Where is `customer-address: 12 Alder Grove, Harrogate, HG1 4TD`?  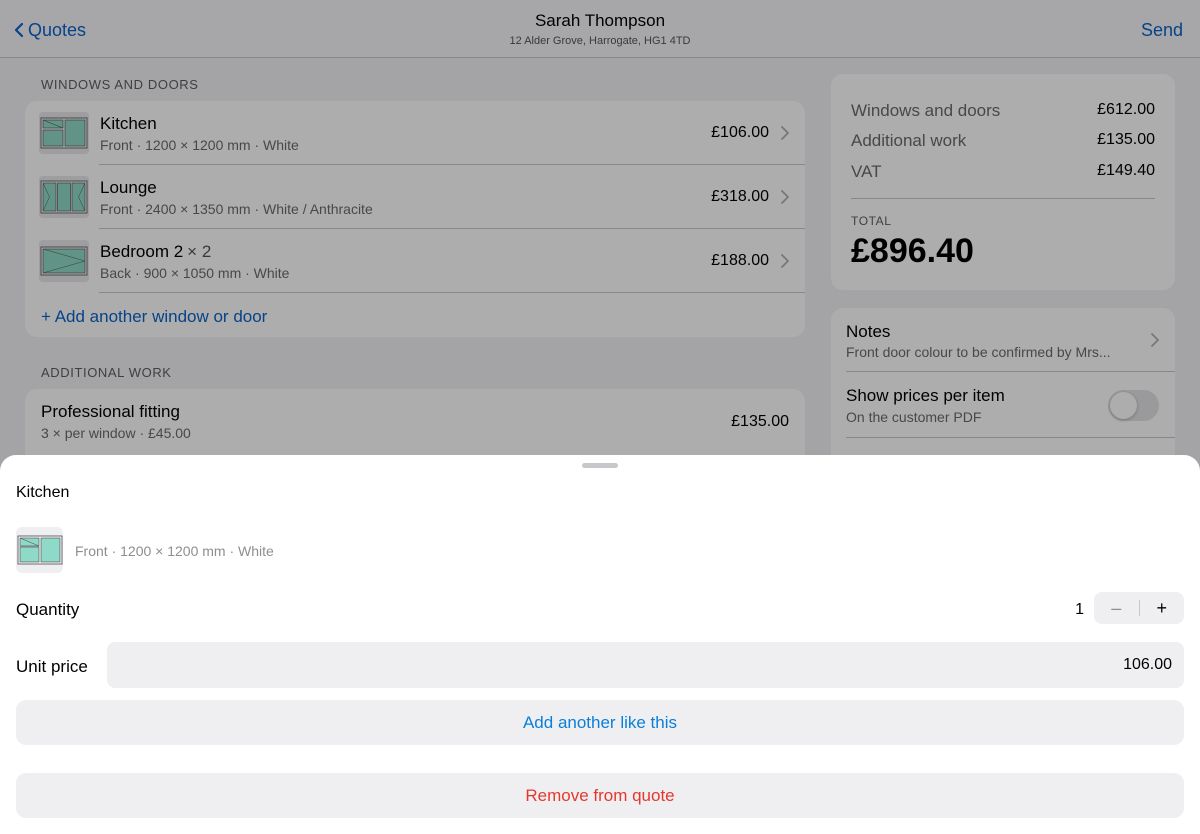
customer-address: 12 Alder Grove, Harrogate, HG1 4TD is located at coordinates (600, 41).